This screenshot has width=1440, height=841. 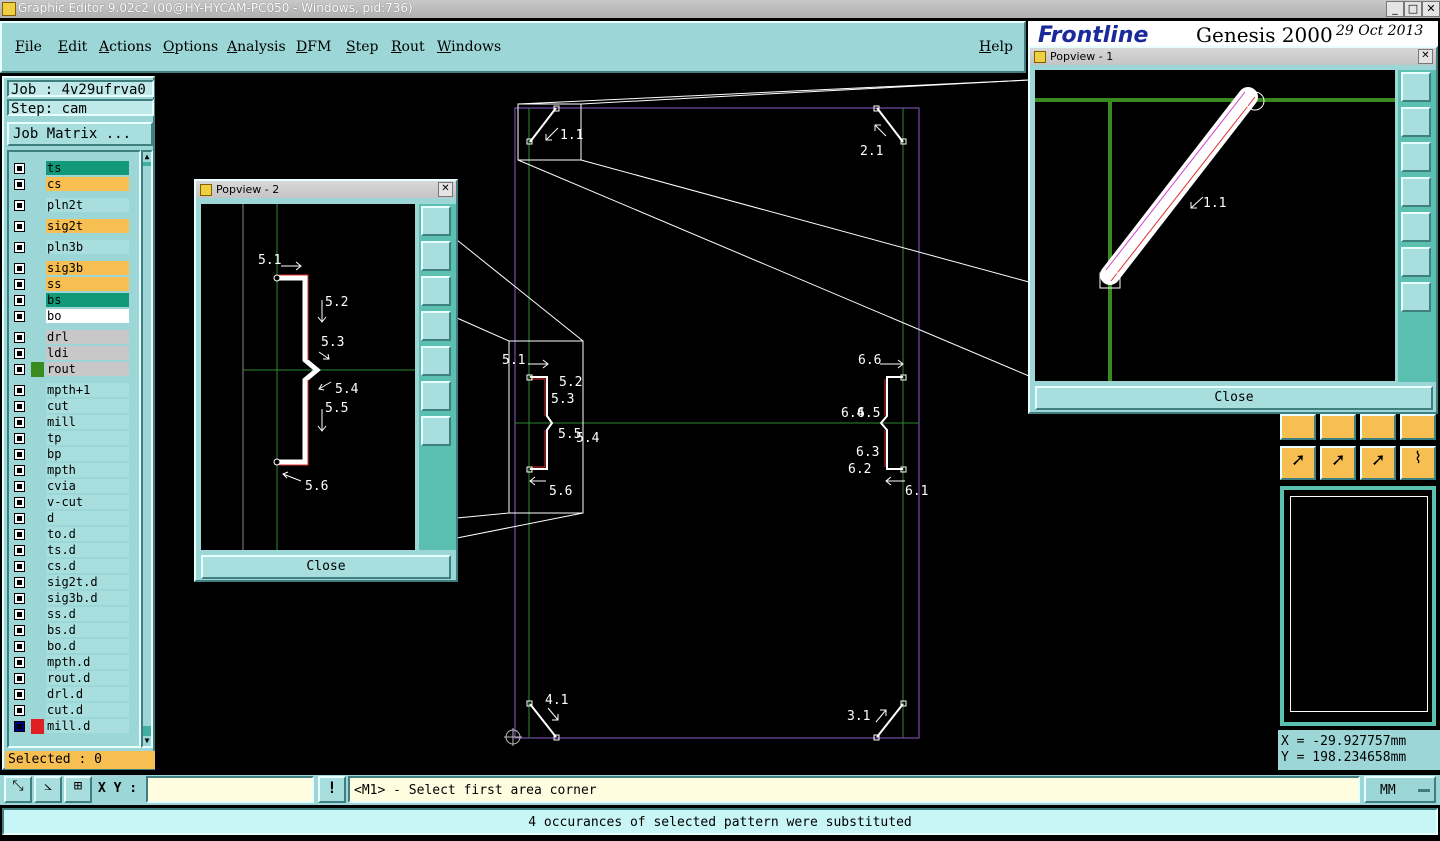 What do you see at coordinates (87, 678) in the screenshot?
I see `layer-name: rout.d` at bounding box center [87, 678].